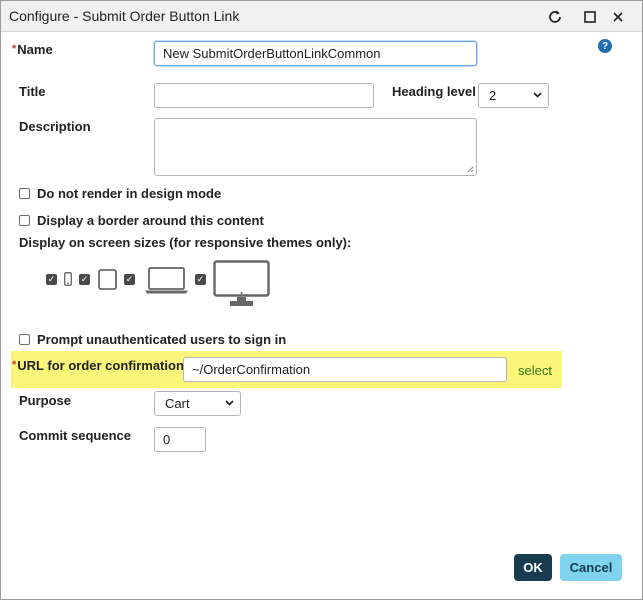 The image size is (643, 600). Describe the element at coordinates (493, 95) in the screenshot. I see `heading-level-value: 2` at that location.